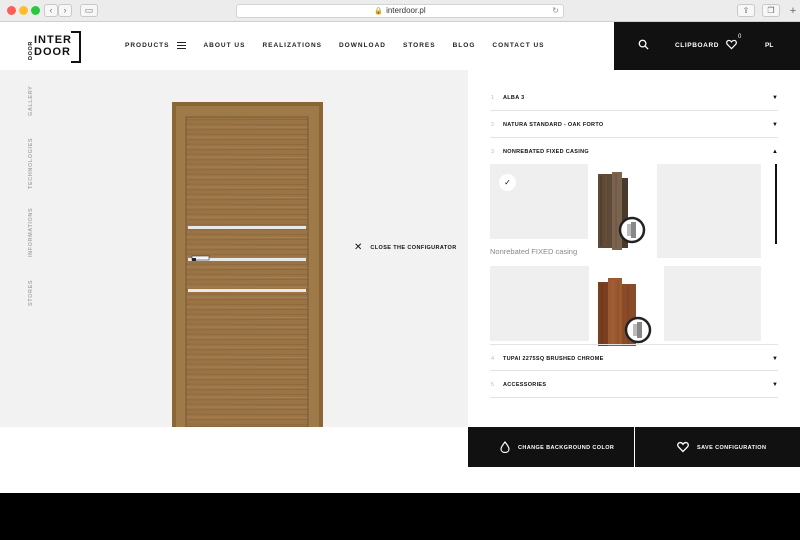 Image resolution: width=800 pixels, height=540 pixels. What do you see at coordinates (514, 98) in the screenshot?
I see `step-title: ALBA 3` at bounding box center [514, 98].